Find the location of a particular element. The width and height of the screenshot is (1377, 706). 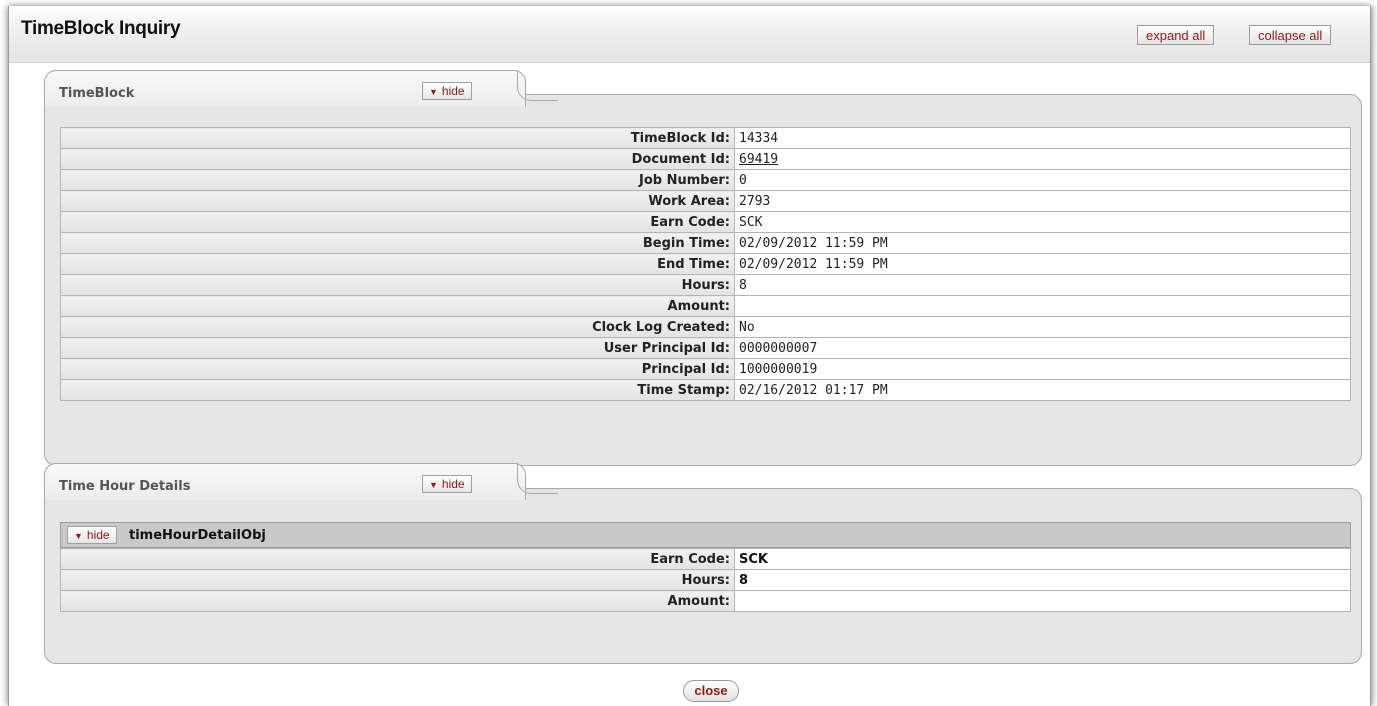

field-value: 0000000007 is located at coordinates (1042, 348).